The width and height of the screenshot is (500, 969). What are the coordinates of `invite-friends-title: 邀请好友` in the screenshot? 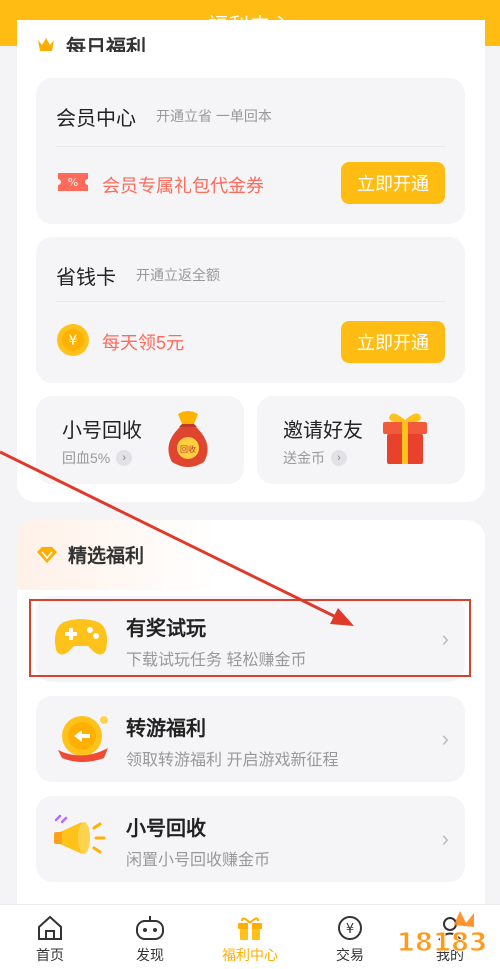 It's located at (323, 431).